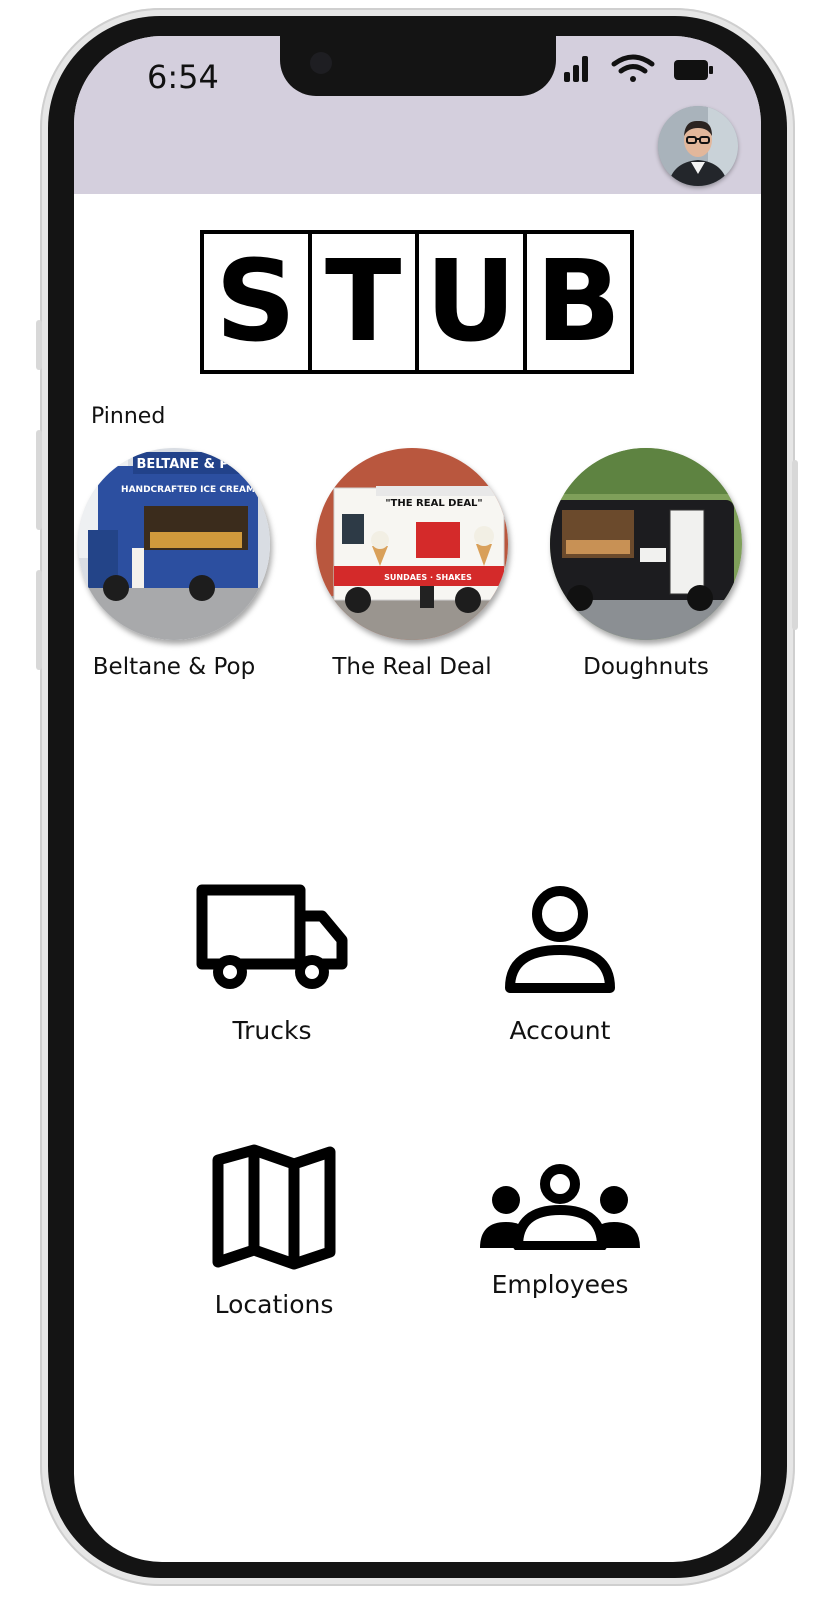 The height and width of the screenshot is (1598, 835). What do you see at coordinates (560, 1284) in the screenshot?
I see `nav-employees-label: Employees` at bounding box center [560, 1284].